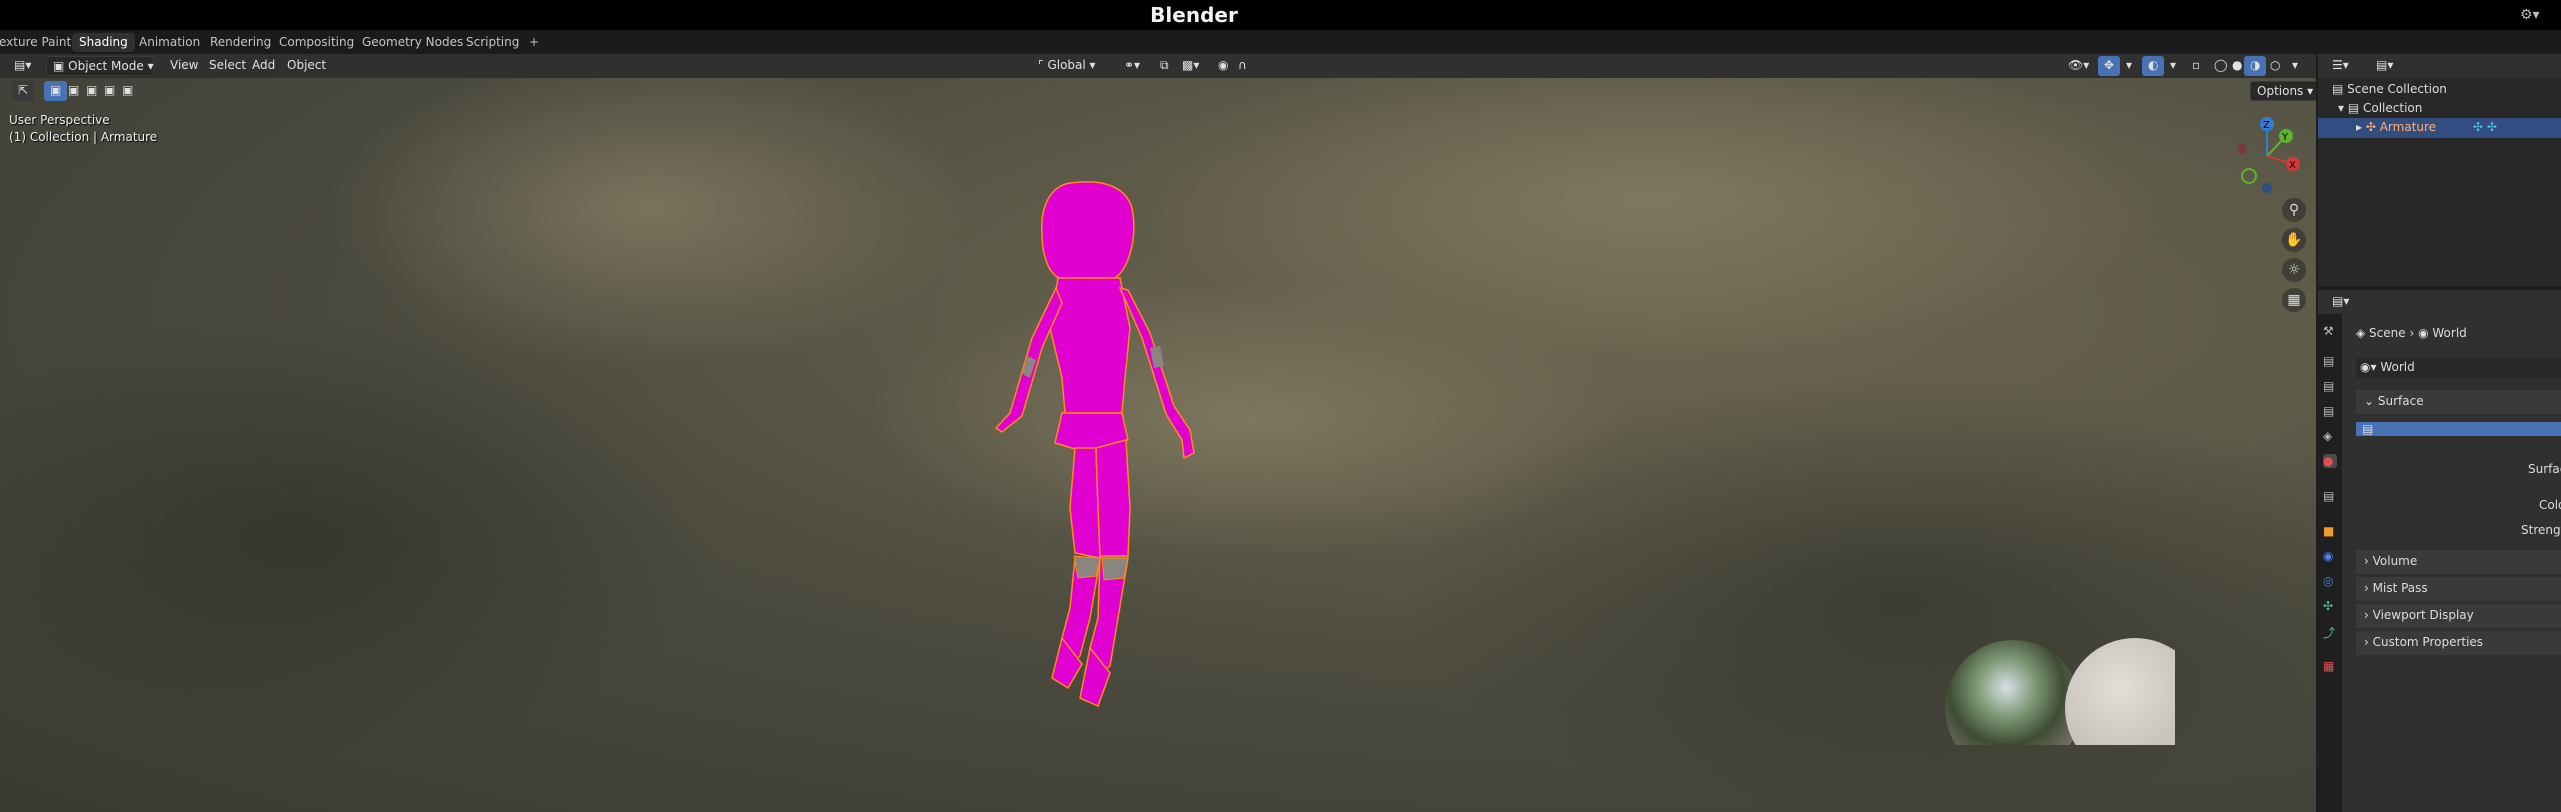  What do you see at coordinates (2400, 401) in the screenshot?
I see `panel-label: Surface` at bounding box center [2400, 401].